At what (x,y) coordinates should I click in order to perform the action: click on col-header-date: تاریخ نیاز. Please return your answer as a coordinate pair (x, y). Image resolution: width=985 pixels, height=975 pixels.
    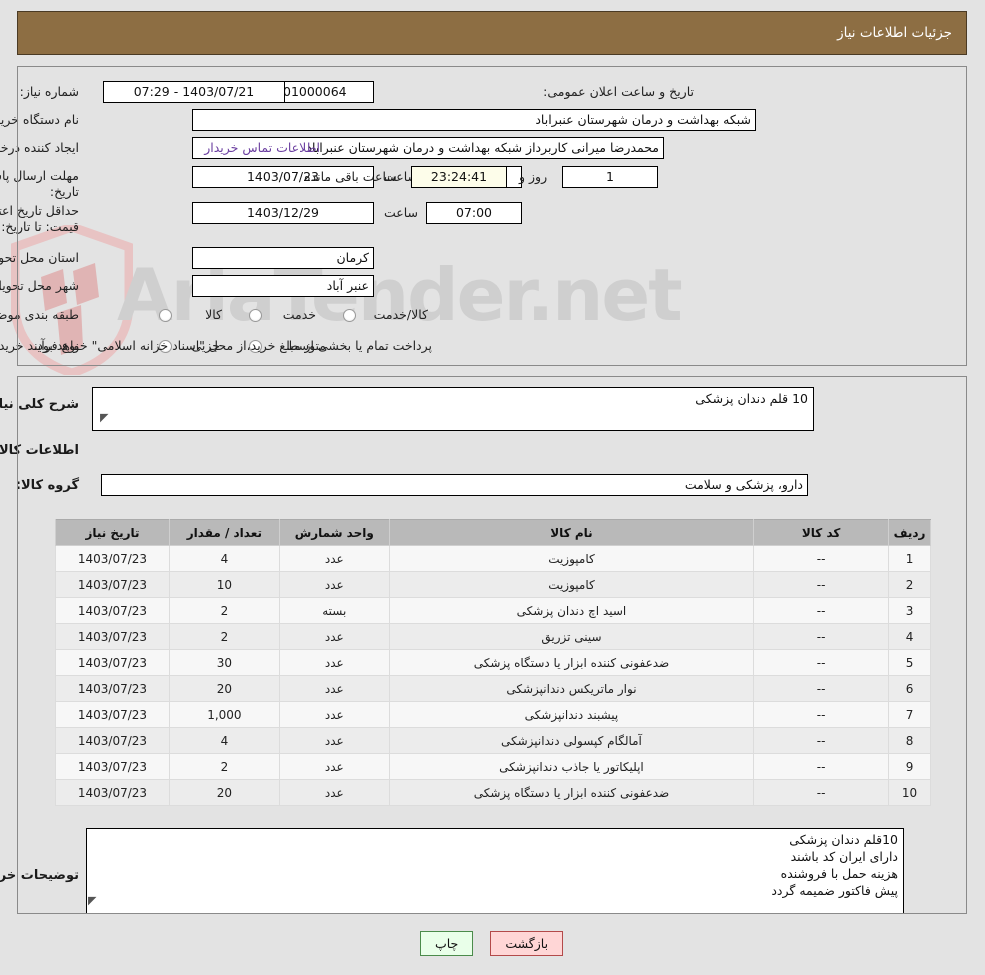
    Looking at the image, I should click on (113, 532).